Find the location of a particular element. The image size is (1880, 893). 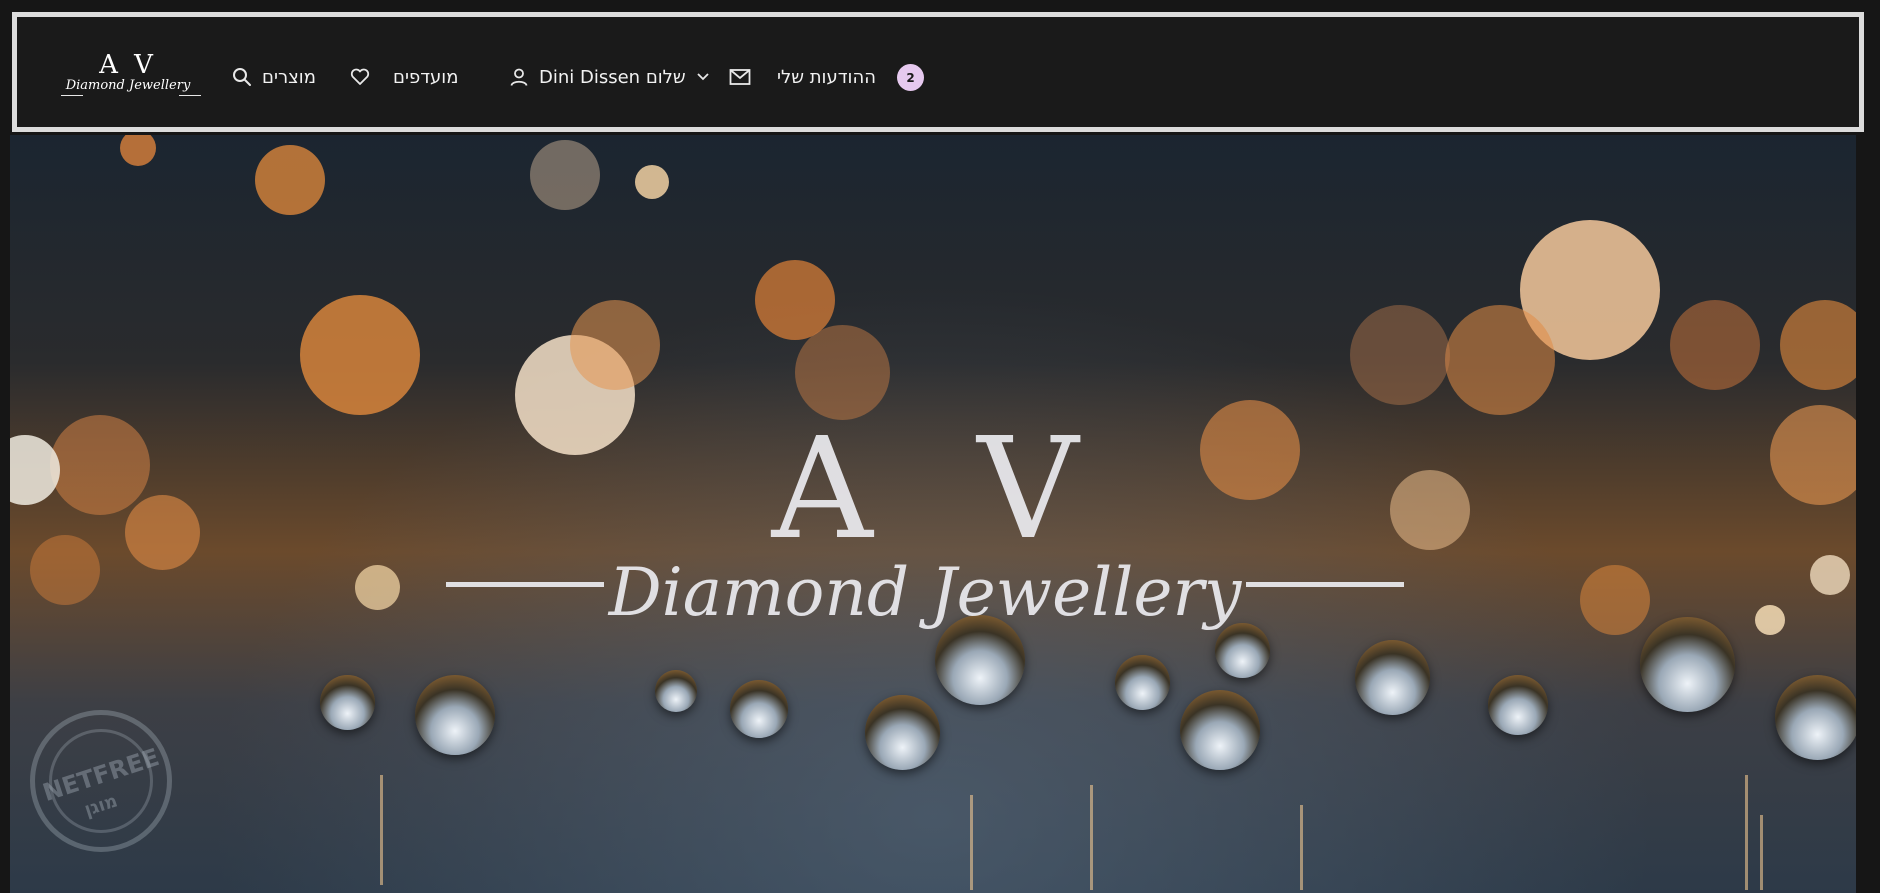

mail-icon is located at coordinates (740, 77).